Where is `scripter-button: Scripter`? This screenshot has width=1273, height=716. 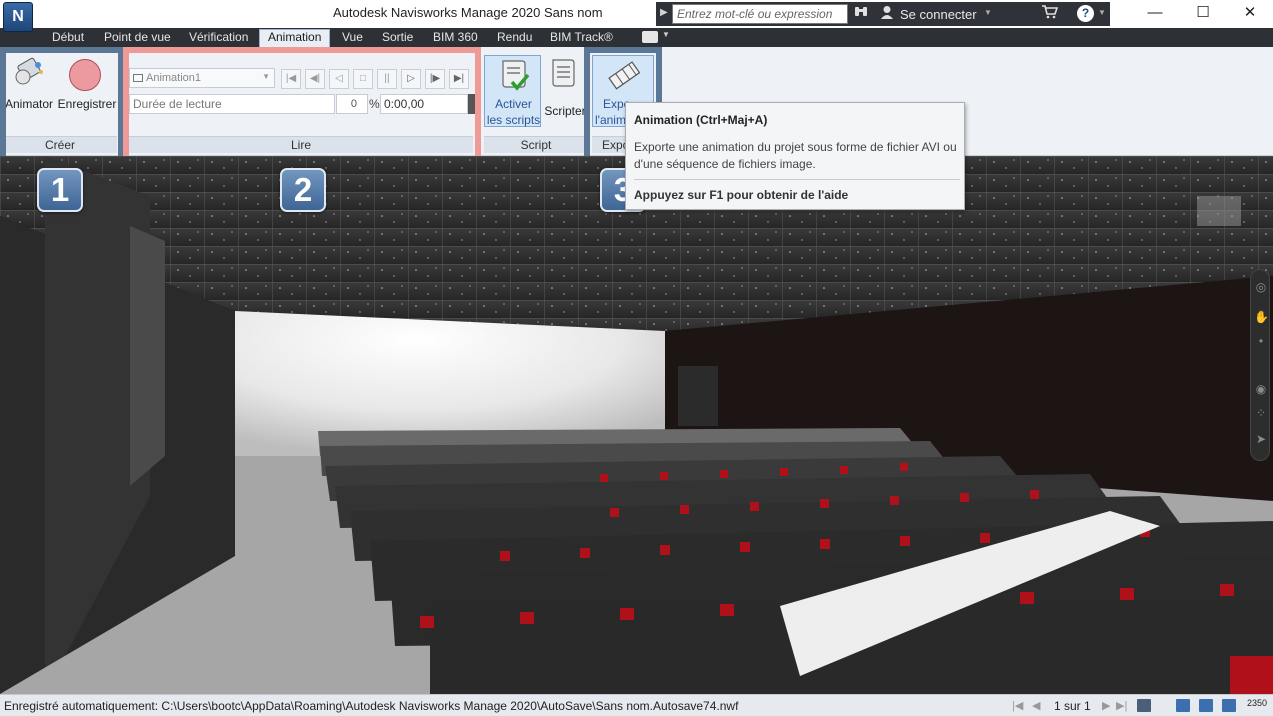
scripter-button: Scripter is located at coordinates (565, 91).